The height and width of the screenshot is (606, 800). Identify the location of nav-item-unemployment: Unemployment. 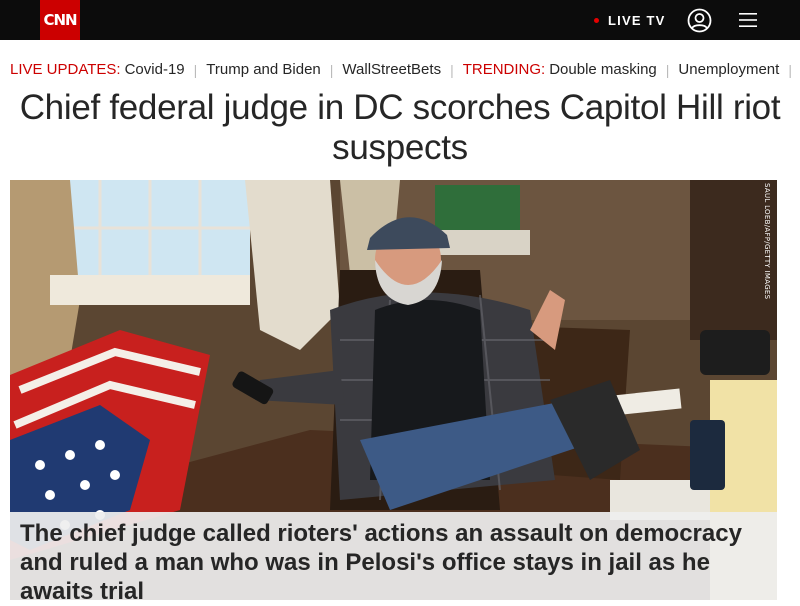
(728, 69).